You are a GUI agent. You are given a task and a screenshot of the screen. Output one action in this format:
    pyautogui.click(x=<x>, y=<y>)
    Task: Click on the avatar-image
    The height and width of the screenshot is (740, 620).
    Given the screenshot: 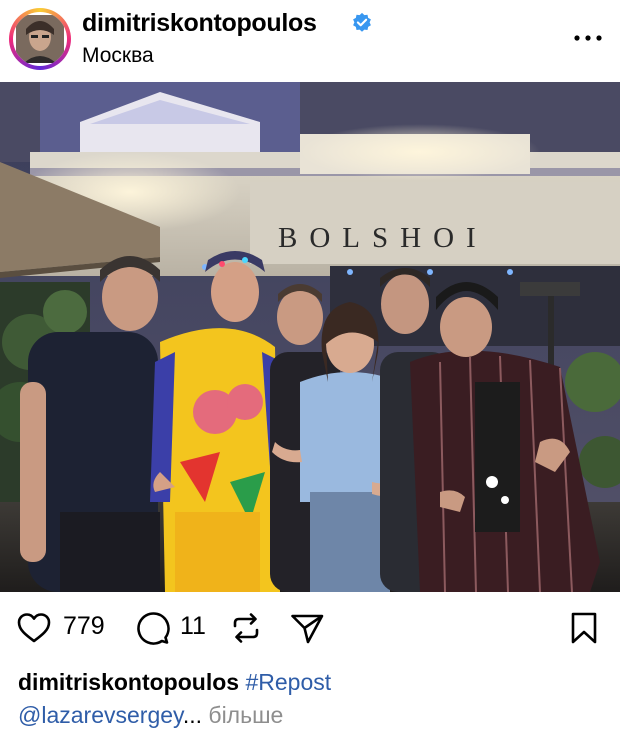 What is the action you would take?
    pyautogui.click(x=40, y=39)
    